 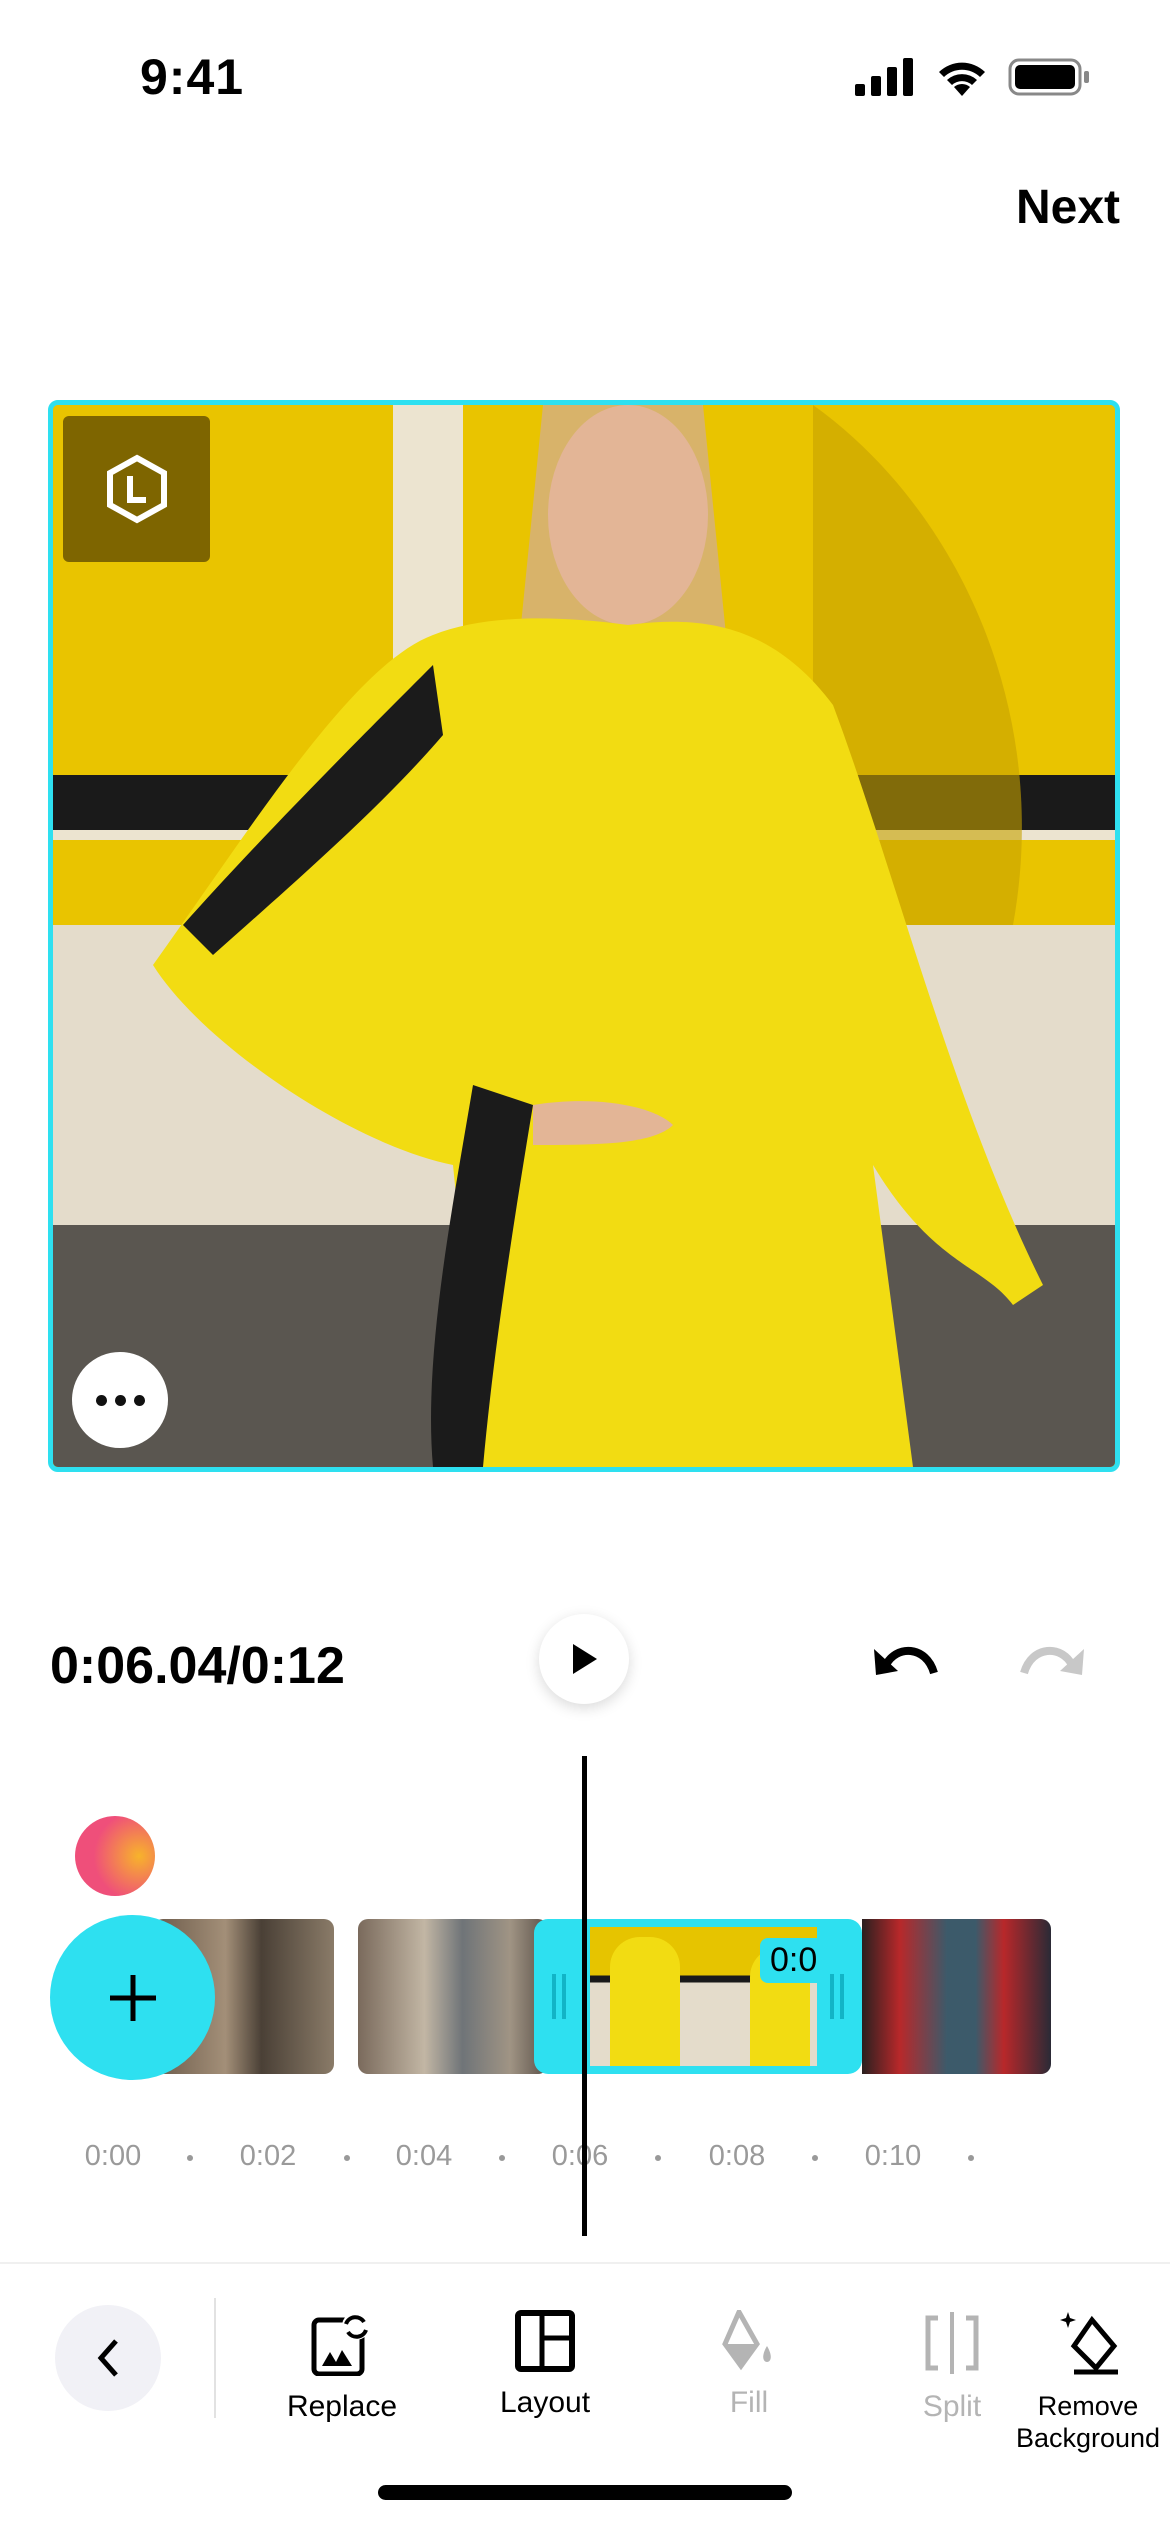 What do you see at coordinates (788, 1960) in the screenshot?
I see `clip-duration: 0:03` at bounding box center [788, 1960].